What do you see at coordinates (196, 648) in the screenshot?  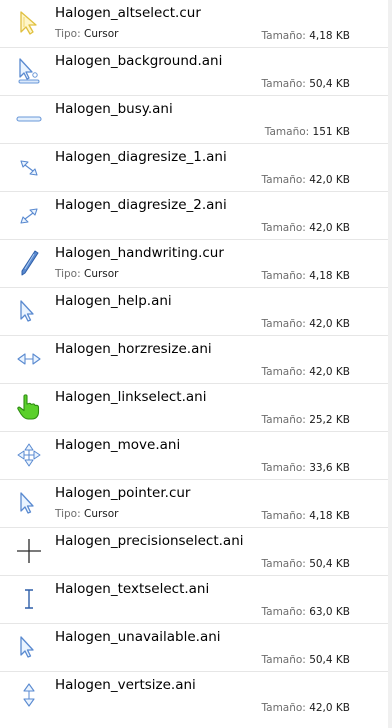 I see `file-row: Halogen_unavailable.ani Tamaño: 50,4 KB` at bounding box center [196, 648].